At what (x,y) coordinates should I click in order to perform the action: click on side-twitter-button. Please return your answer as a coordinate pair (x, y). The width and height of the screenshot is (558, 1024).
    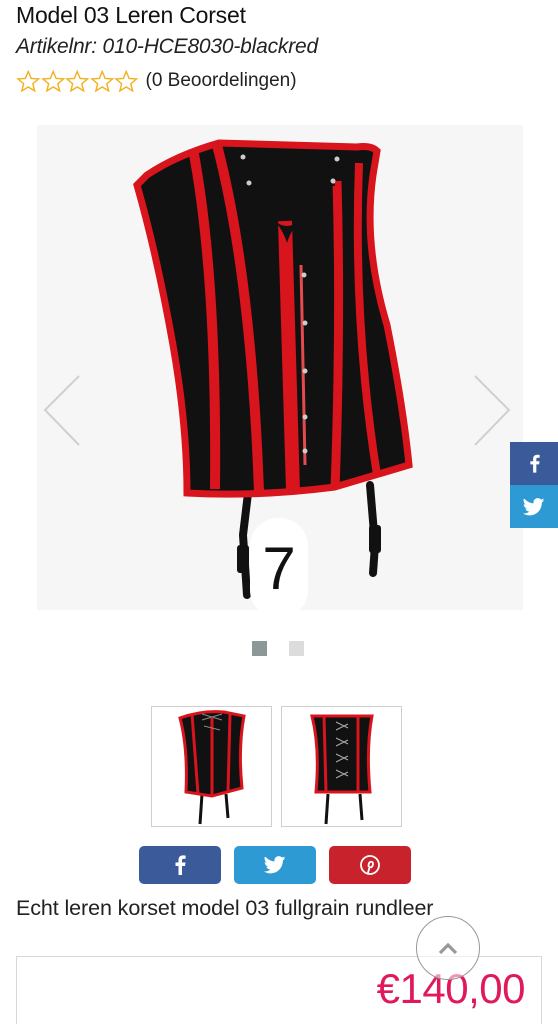
    Looking at the image, I should click on (534, 506).